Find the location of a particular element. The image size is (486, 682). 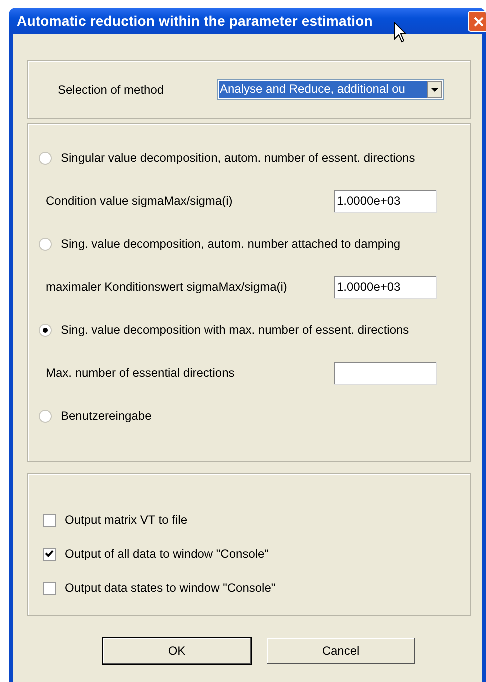

close-button is located at coordinates (477, 21).